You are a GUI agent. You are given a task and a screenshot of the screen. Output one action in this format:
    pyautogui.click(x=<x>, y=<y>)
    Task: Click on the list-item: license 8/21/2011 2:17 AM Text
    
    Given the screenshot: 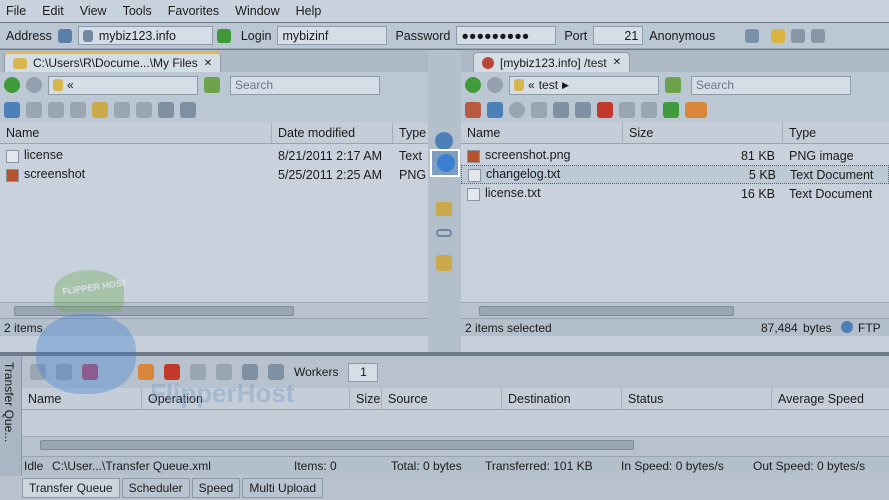 What is the action you would take?
    pyautogui.click(x=214, y=155)
    